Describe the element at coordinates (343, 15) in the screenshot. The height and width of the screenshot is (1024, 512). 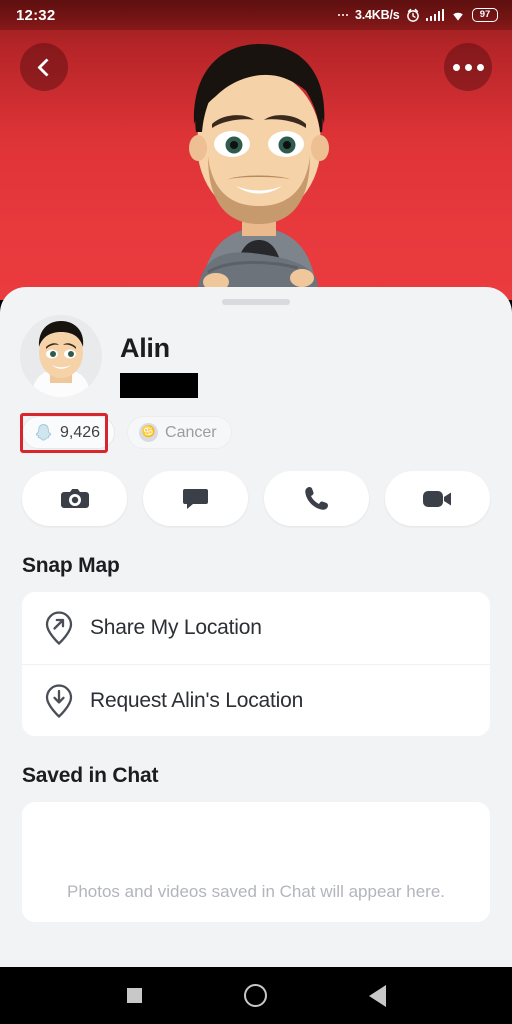
I see `data-activity-icon` at that location.